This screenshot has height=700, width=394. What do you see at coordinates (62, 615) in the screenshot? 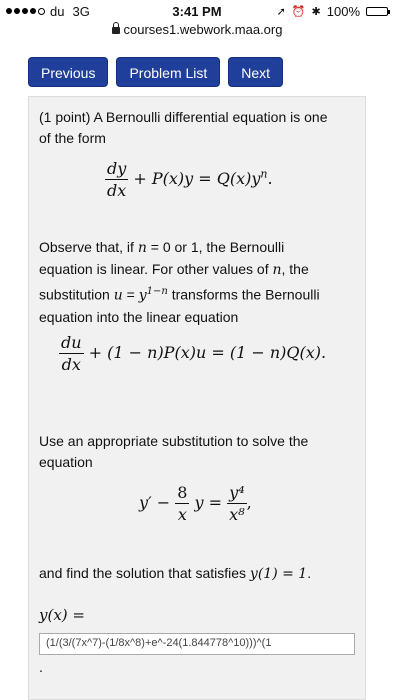
I see `answer-label: y(x) =` at bounding box center [62, 615].